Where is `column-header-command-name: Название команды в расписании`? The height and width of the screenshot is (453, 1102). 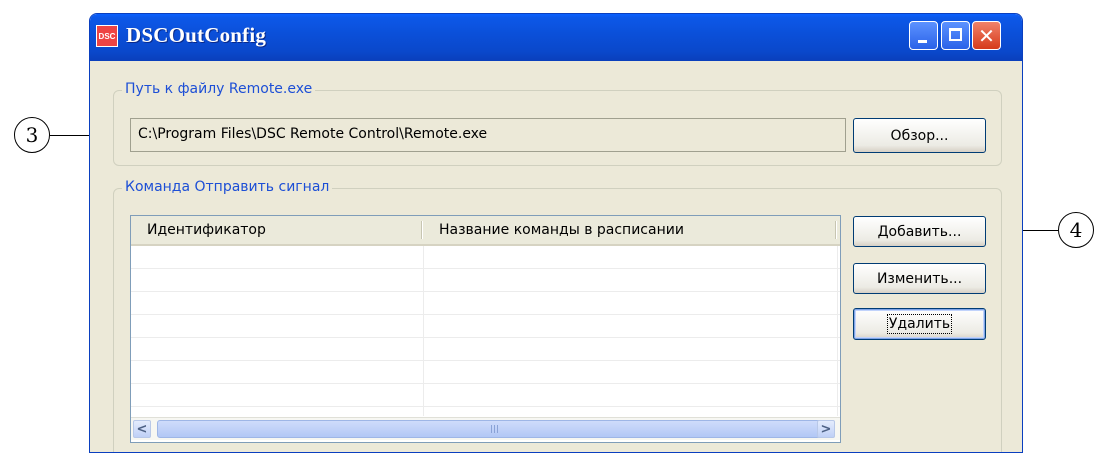
column-header-command-name: Название команды в расписании is located at coordinates (623, 230).